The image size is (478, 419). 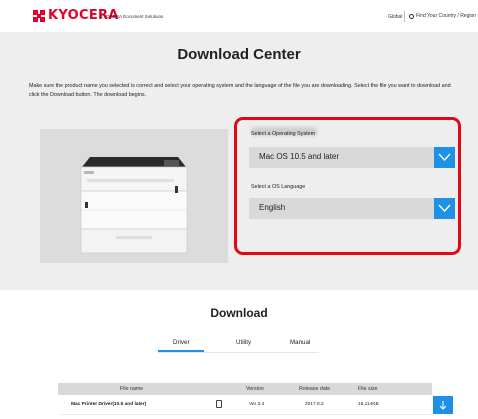 What do you see at coordinates (314, 404) in the screenshot?
I see `file-release-date: 2017.8.2` at bounding box center [314, 404].